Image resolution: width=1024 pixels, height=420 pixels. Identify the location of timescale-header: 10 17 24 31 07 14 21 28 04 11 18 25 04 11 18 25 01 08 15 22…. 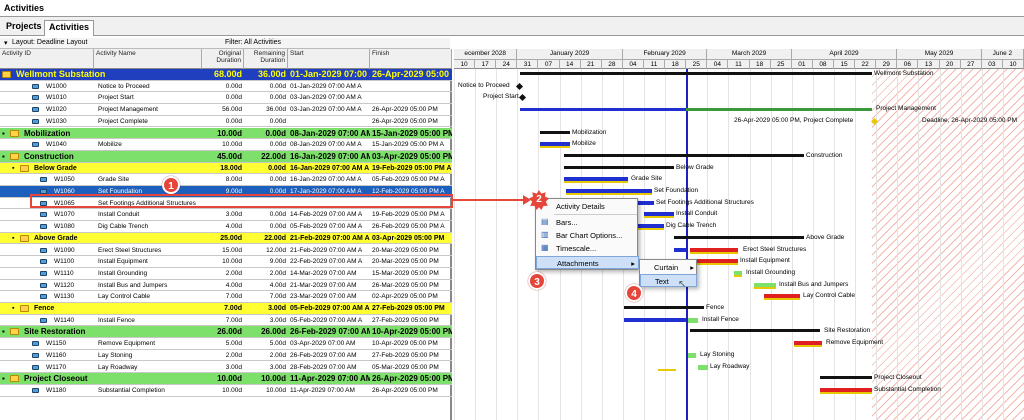
(739, 59).